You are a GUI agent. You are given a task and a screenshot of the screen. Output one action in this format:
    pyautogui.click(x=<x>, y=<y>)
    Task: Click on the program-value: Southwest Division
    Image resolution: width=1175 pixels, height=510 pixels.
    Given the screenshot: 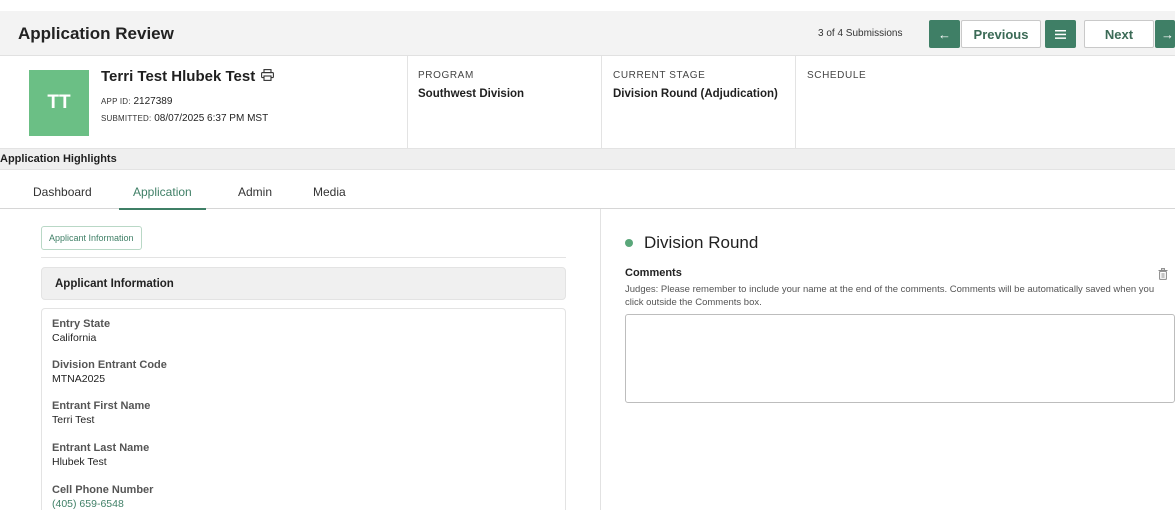 What is the action you would take?
    pyautogui.click(x=471, y=94)
    